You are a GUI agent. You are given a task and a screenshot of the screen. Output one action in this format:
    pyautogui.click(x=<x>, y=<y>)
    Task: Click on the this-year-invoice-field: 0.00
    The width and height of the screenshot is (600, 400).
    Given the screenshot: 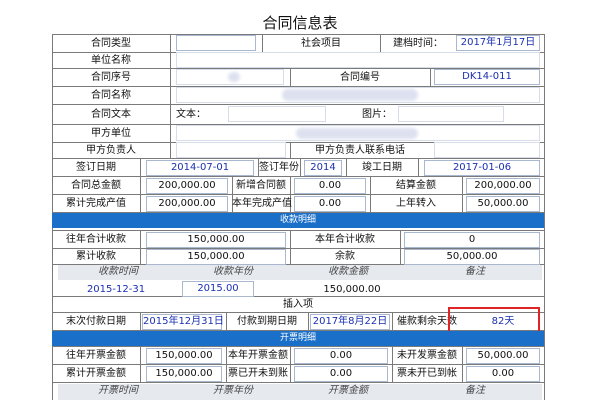 What is the action you would take?
    pyautogui.click(x=341, y=356)
    